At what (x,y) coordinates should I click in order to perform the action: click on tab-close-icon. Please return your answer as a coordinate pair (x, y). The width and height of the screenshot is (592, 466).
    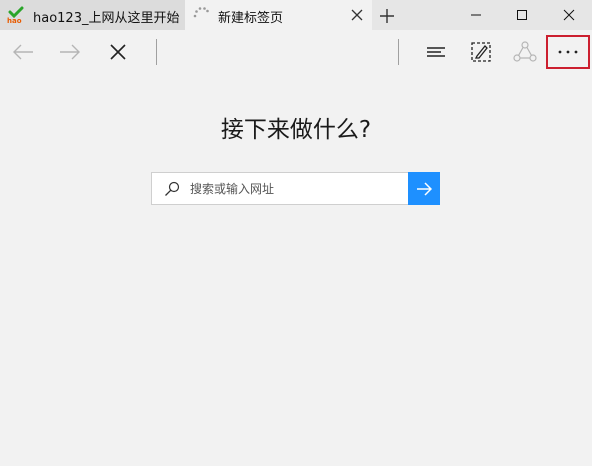
    Looking at the image, I should click on (357, 15).